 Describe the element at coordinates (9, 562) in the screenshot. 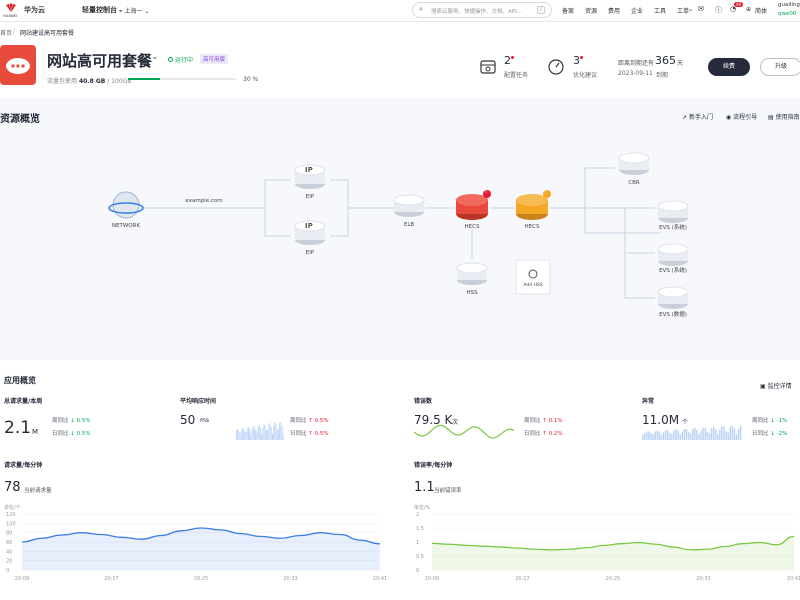

I see `y-tick-label: 20` at that location.